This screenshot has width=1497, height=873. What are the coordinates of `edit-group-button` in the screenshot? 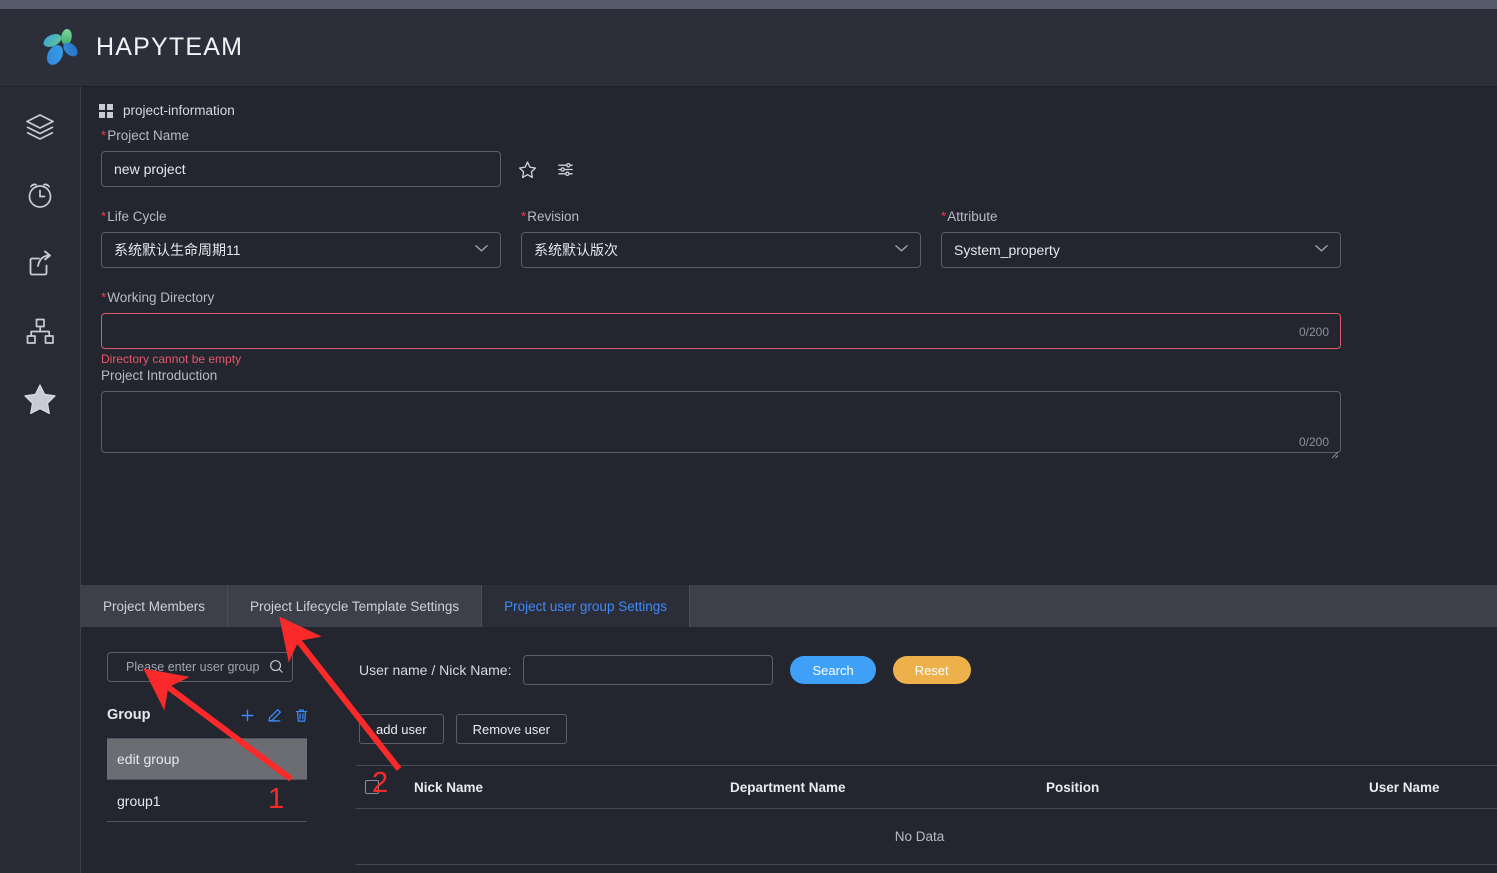 It's located at (274, 715).